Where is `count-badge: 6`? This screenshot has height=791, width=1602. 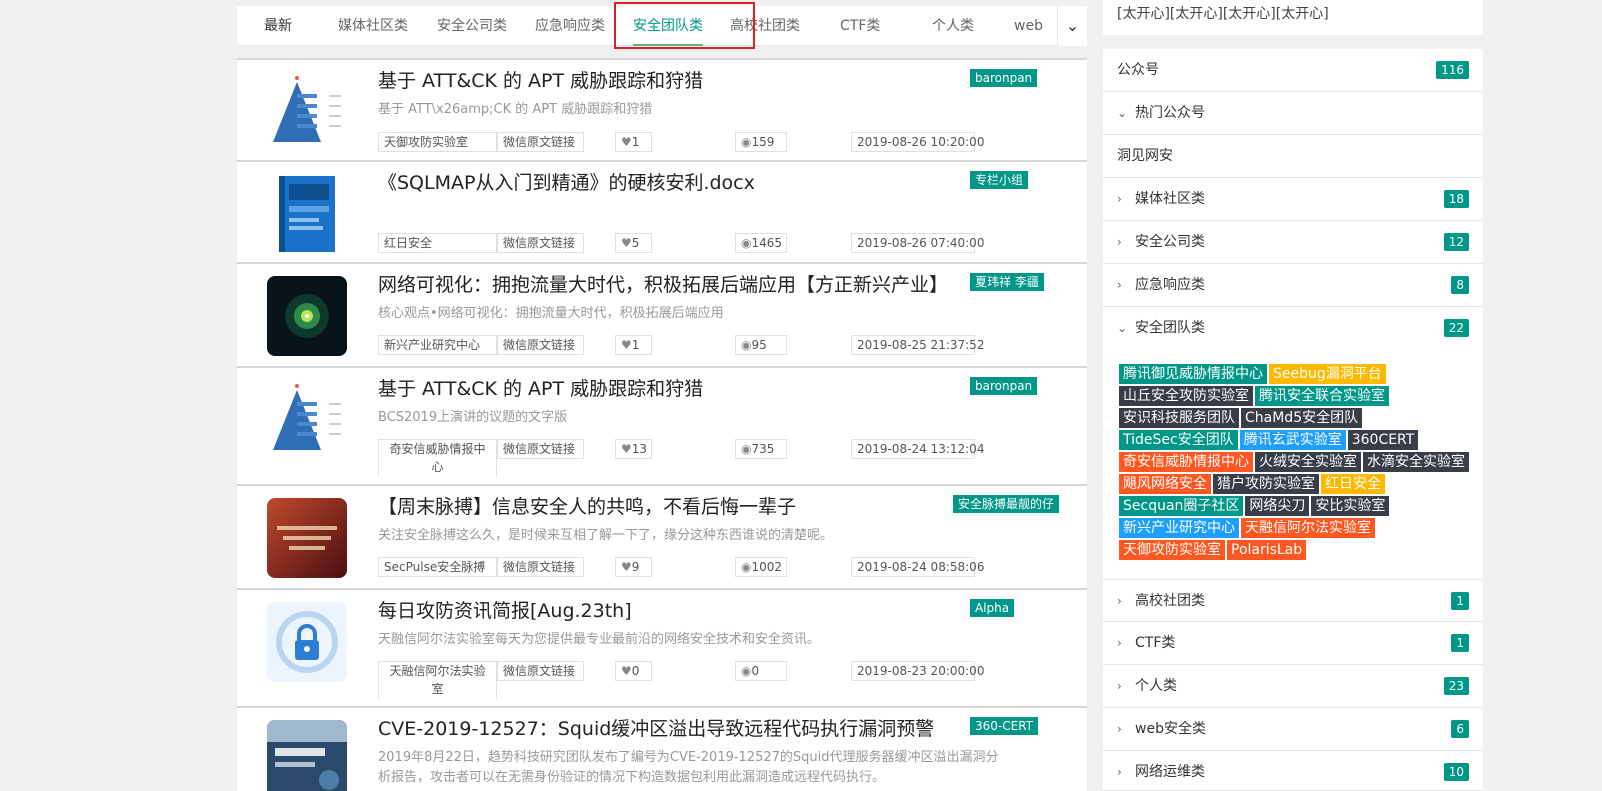 count-badge: 6 is located at coordinates (1460, 729).